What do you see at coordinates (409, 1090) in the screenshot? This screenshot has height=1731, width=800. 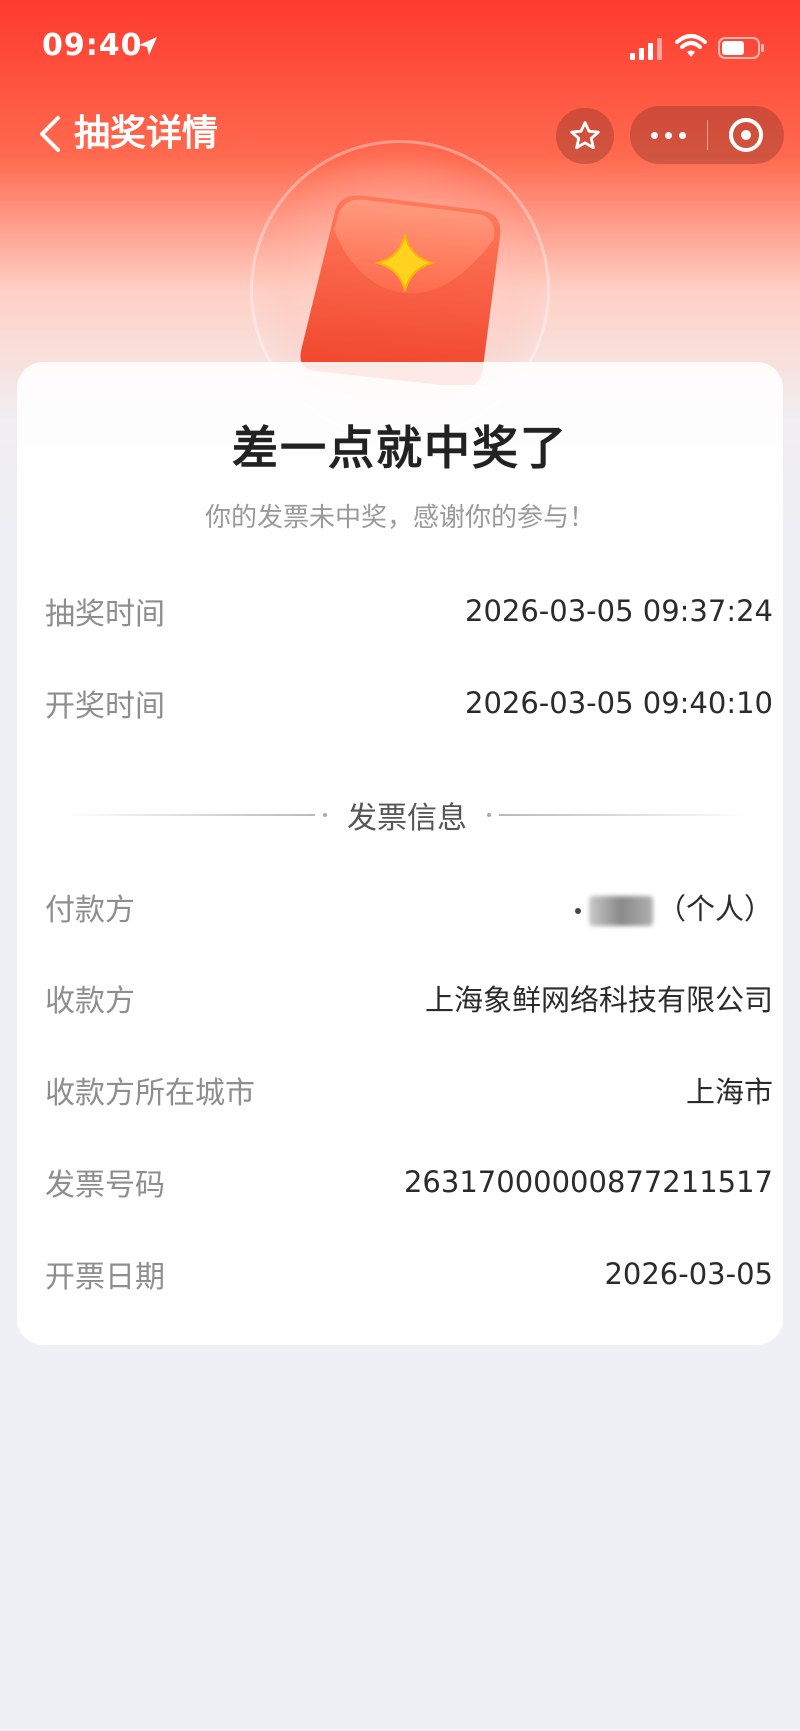 I see `payee-city-row: 收款方所在城市 上海市` at bounding box center [409, 1090].